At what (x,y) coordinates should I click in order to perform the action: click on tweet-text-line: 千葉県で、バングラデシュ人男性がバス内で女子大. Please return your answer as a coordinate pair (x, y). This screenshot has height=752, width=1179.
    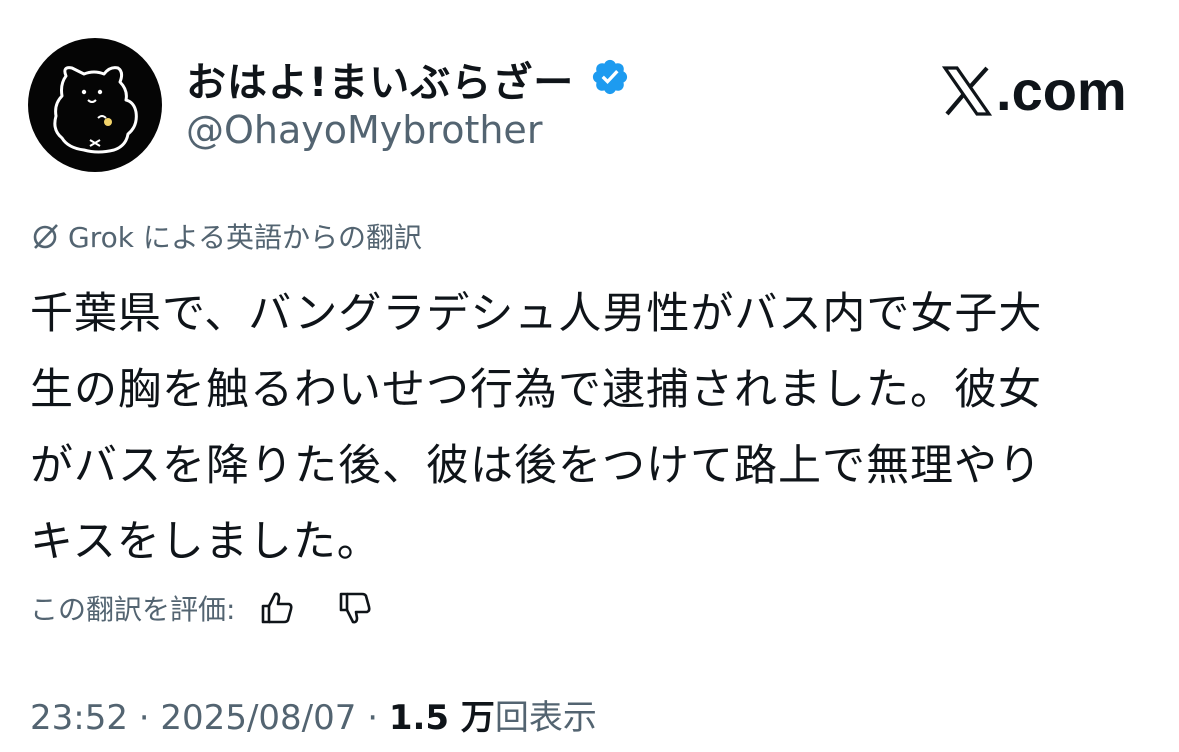
    Looking at the image, I should click on (536, 314).